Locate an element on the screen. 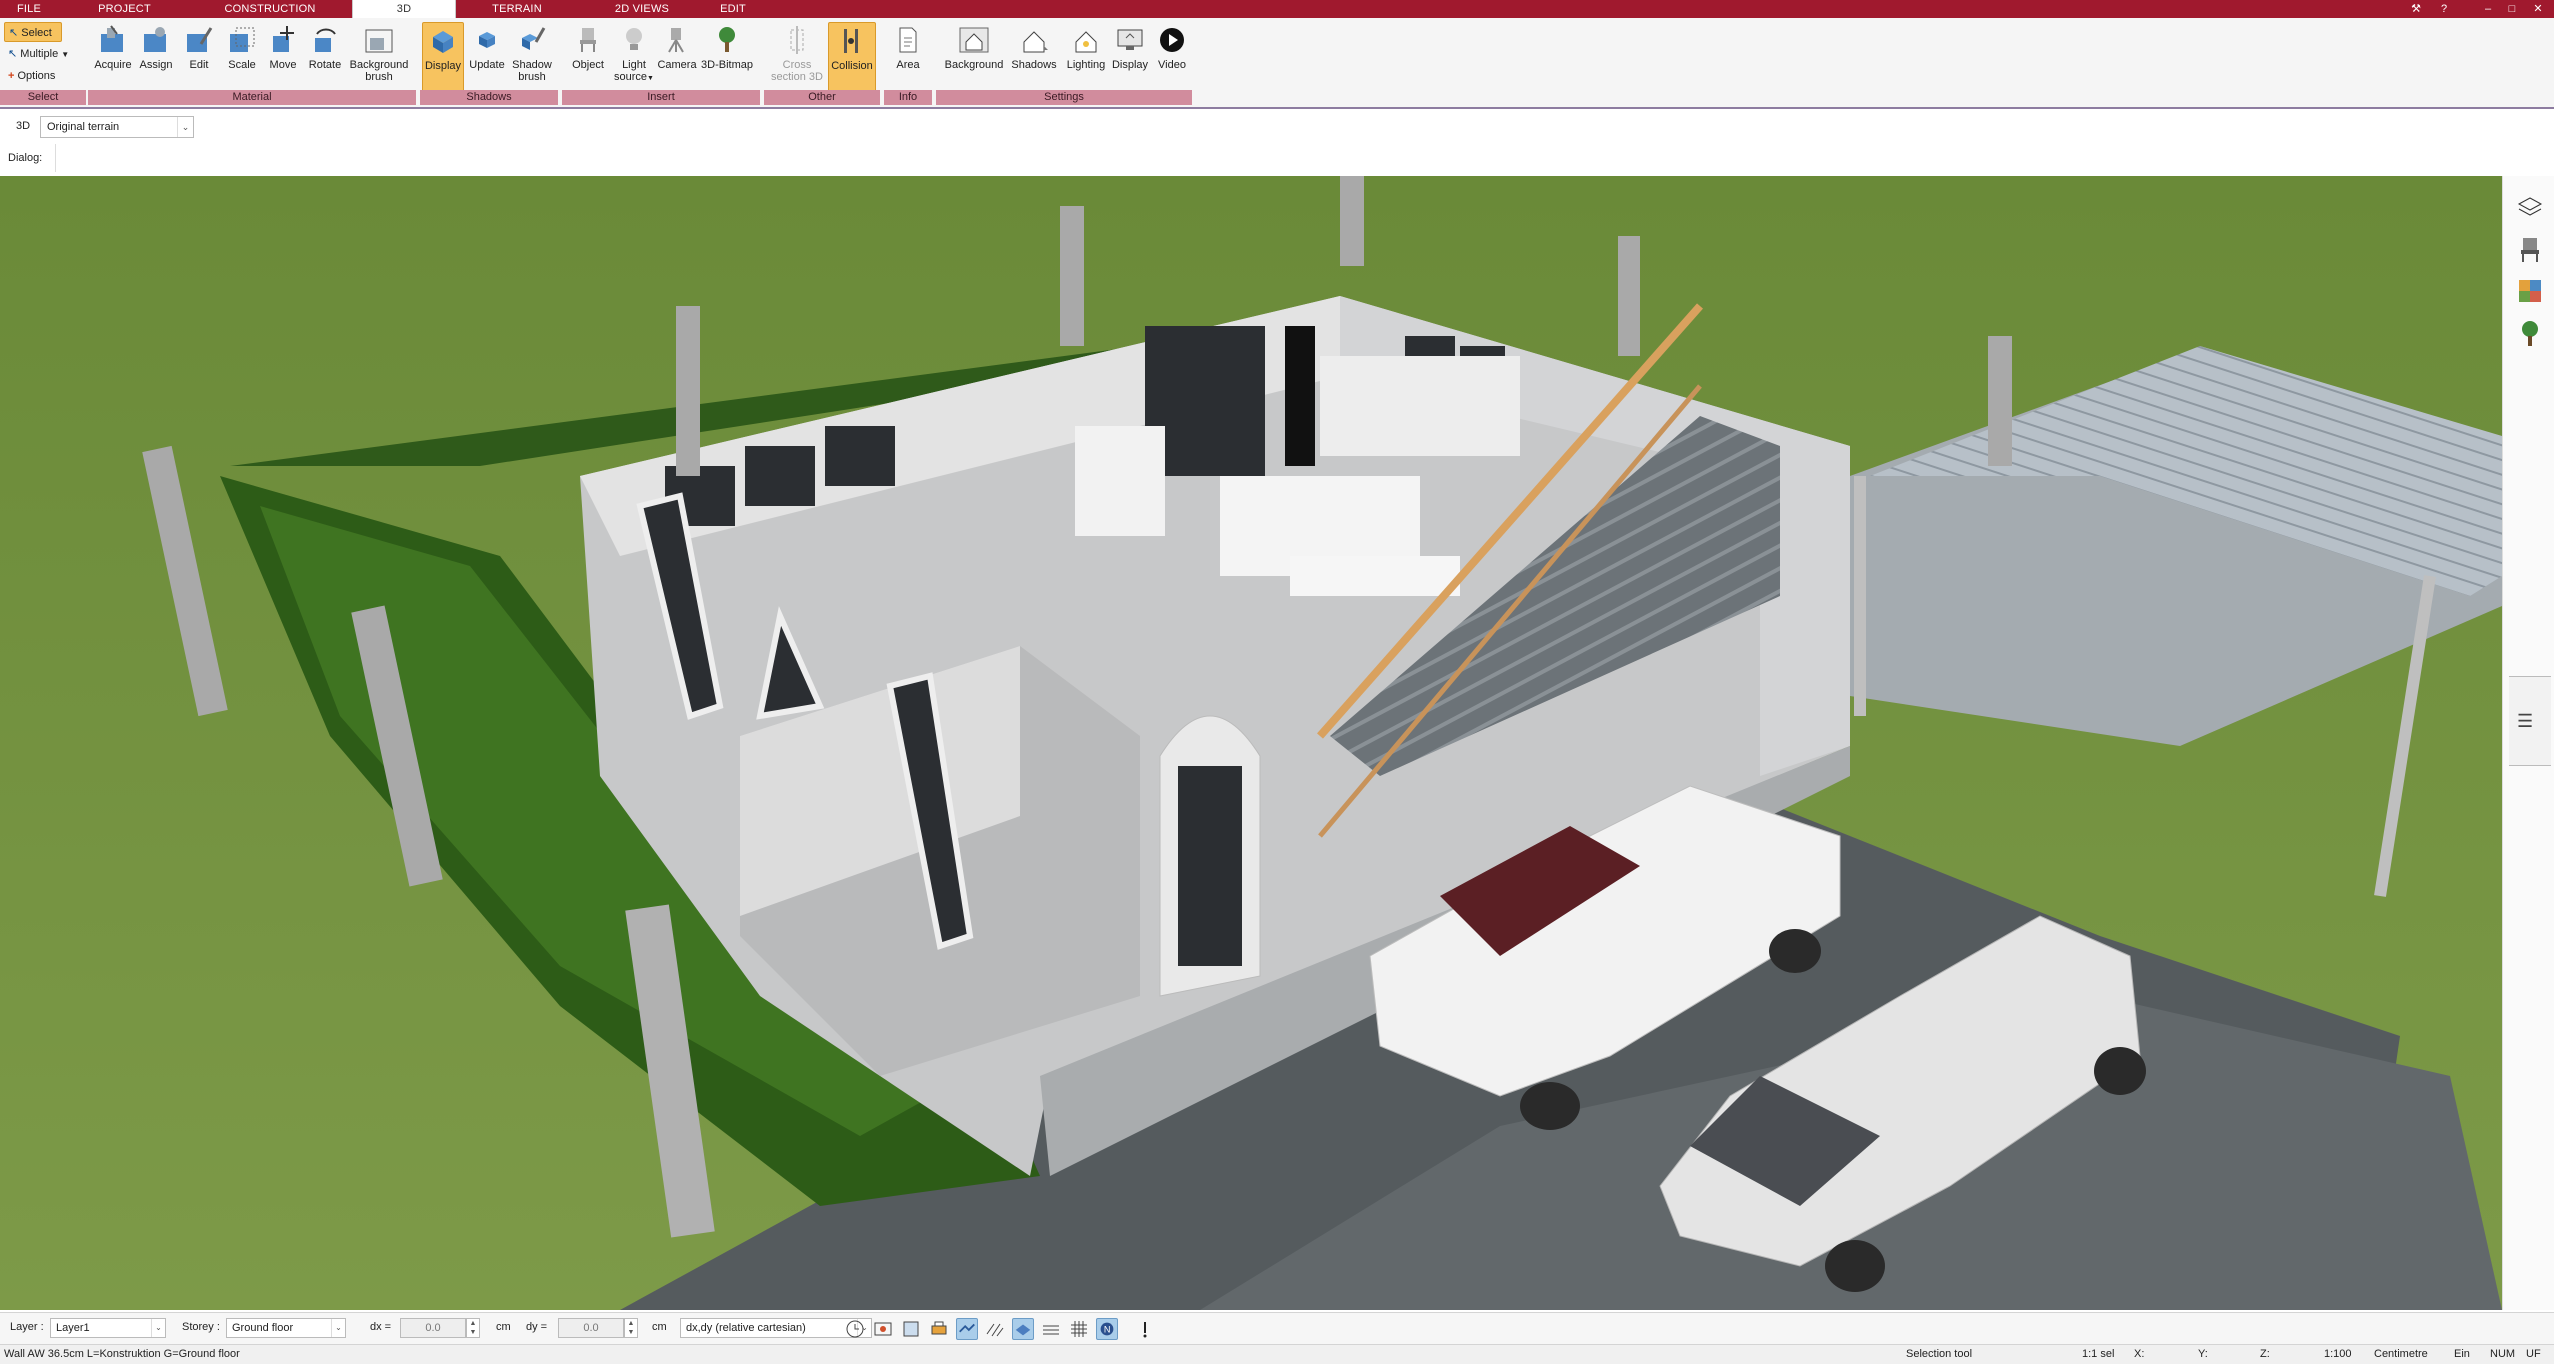  dy-stepper: ▲ ▼ is located at coordinates (631, 1328).